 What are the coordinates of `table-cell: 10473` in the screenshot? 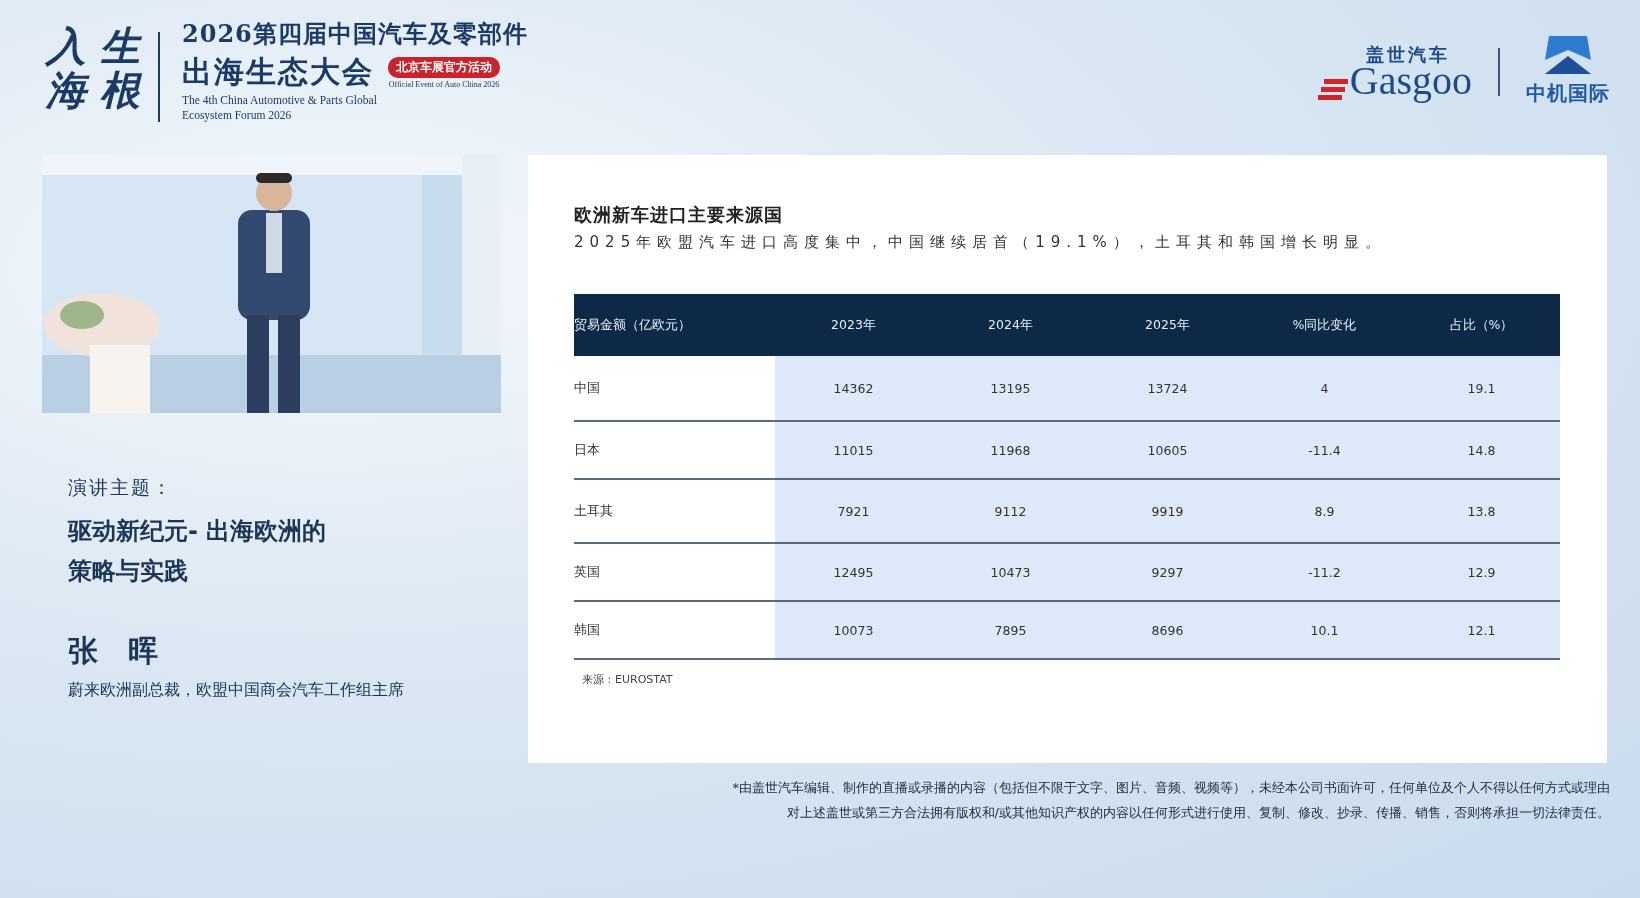 It's located at (1010, 572).